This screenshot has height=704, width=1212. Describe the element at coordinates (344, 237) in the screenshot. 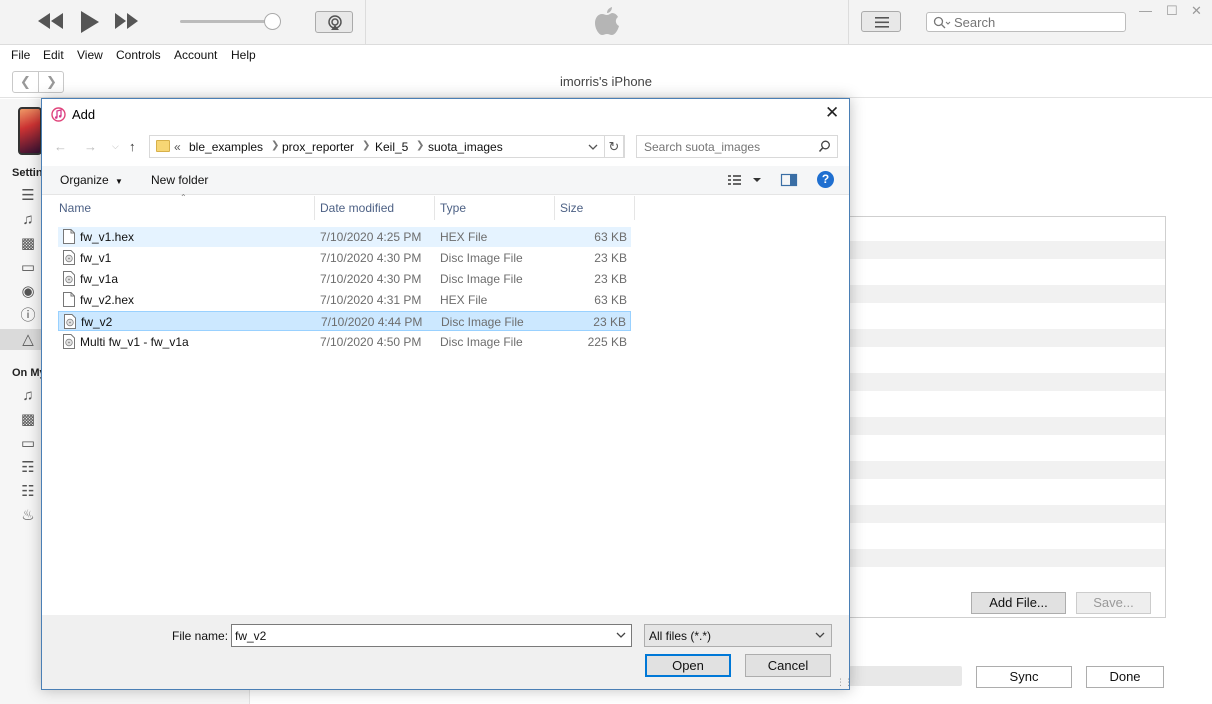

I see `file-row: fw_v1.hex 7/10/2020 4:25 PM HEX File 63 KB` at that location.